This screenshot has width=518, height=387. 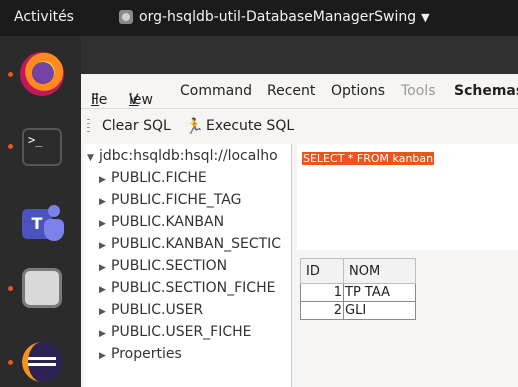 What do you see at coordinates (176, 200) in the screenshot?
I see `tree-item-label: PUBLIC.FICHE_TAG` at bounding box center [176, 200].